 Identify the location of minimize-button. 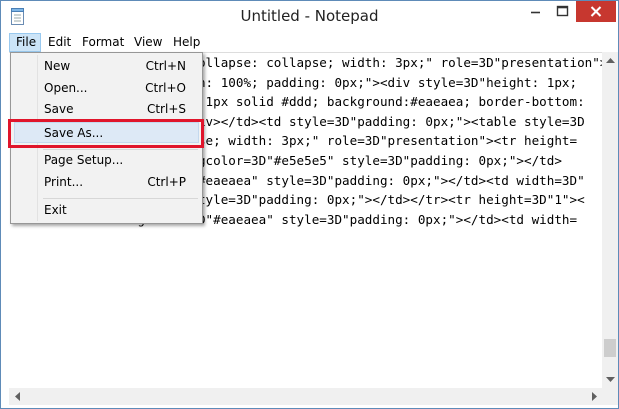
(535, 11).